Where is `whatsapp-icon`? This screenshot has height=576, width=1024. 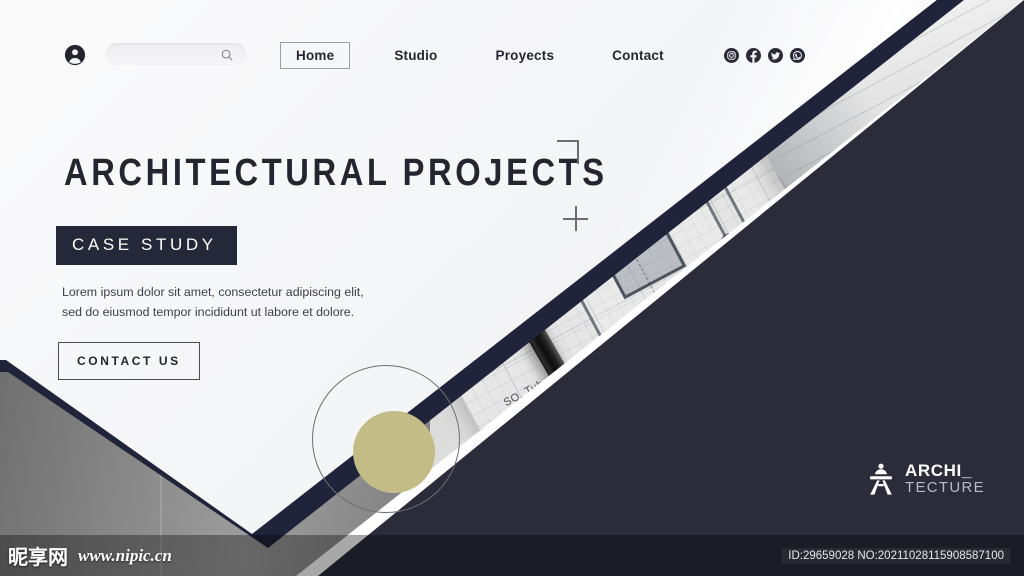
whatsapp-icon is located at coordinates (797, 55).